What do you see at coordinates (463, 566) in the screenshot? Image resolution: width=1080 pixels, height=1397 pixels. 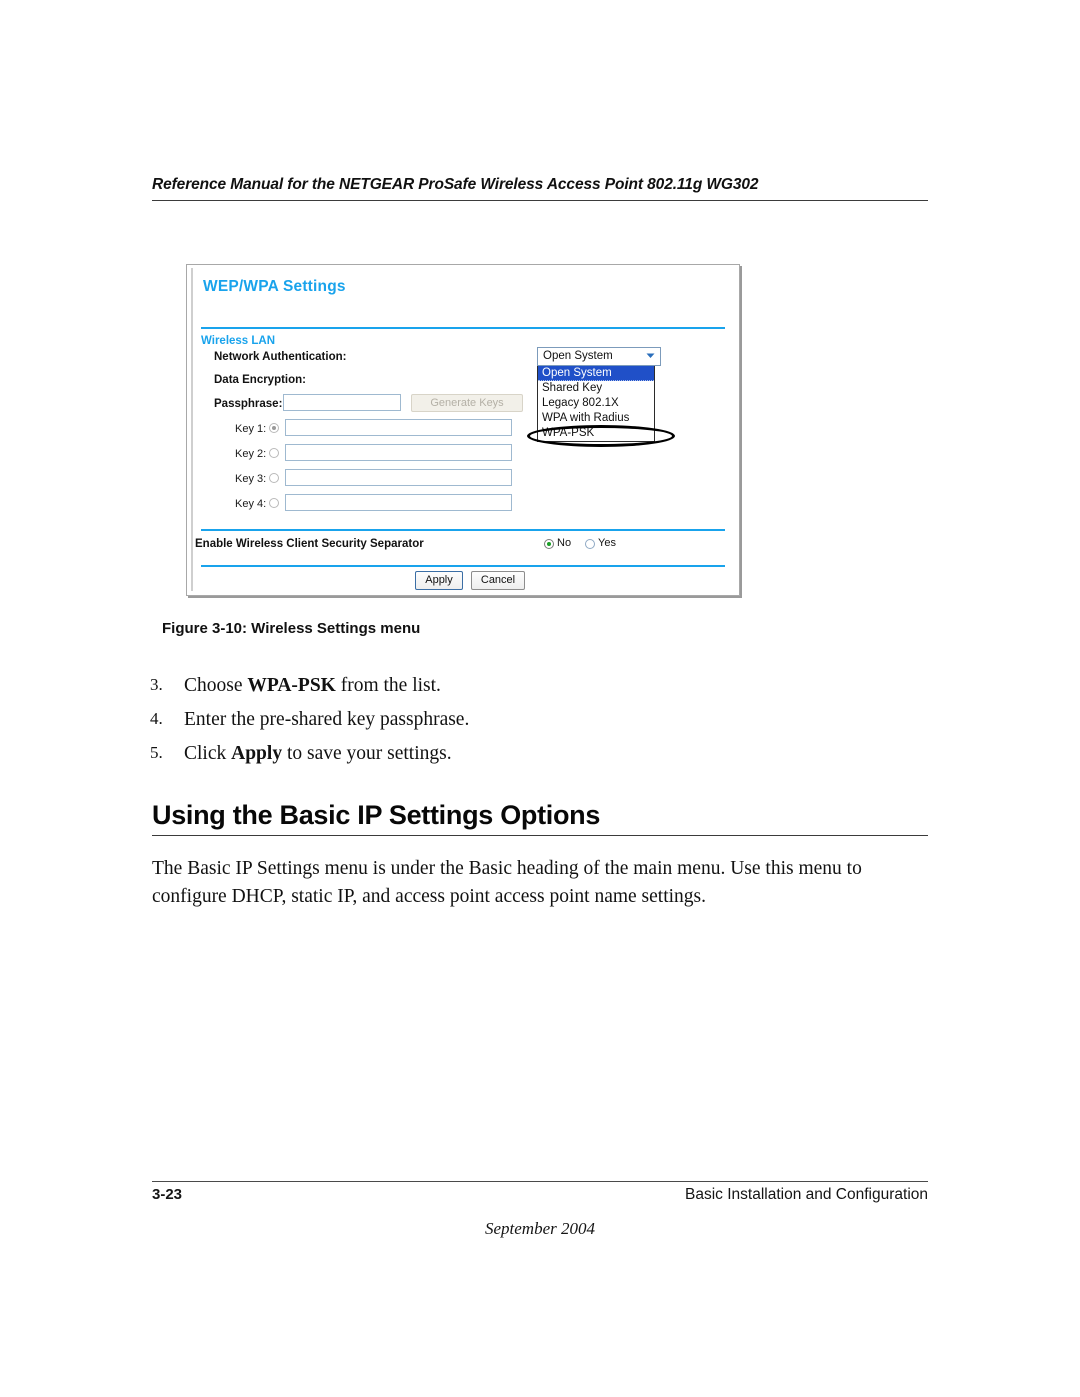 I see `panel-divider-bottom` at bounding box center [463, 566].